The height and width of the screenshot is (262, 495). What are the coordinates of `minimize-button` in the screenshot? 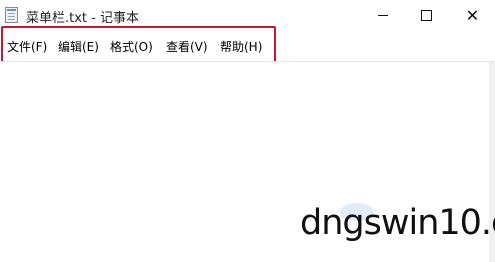 It's located at (382, 15).